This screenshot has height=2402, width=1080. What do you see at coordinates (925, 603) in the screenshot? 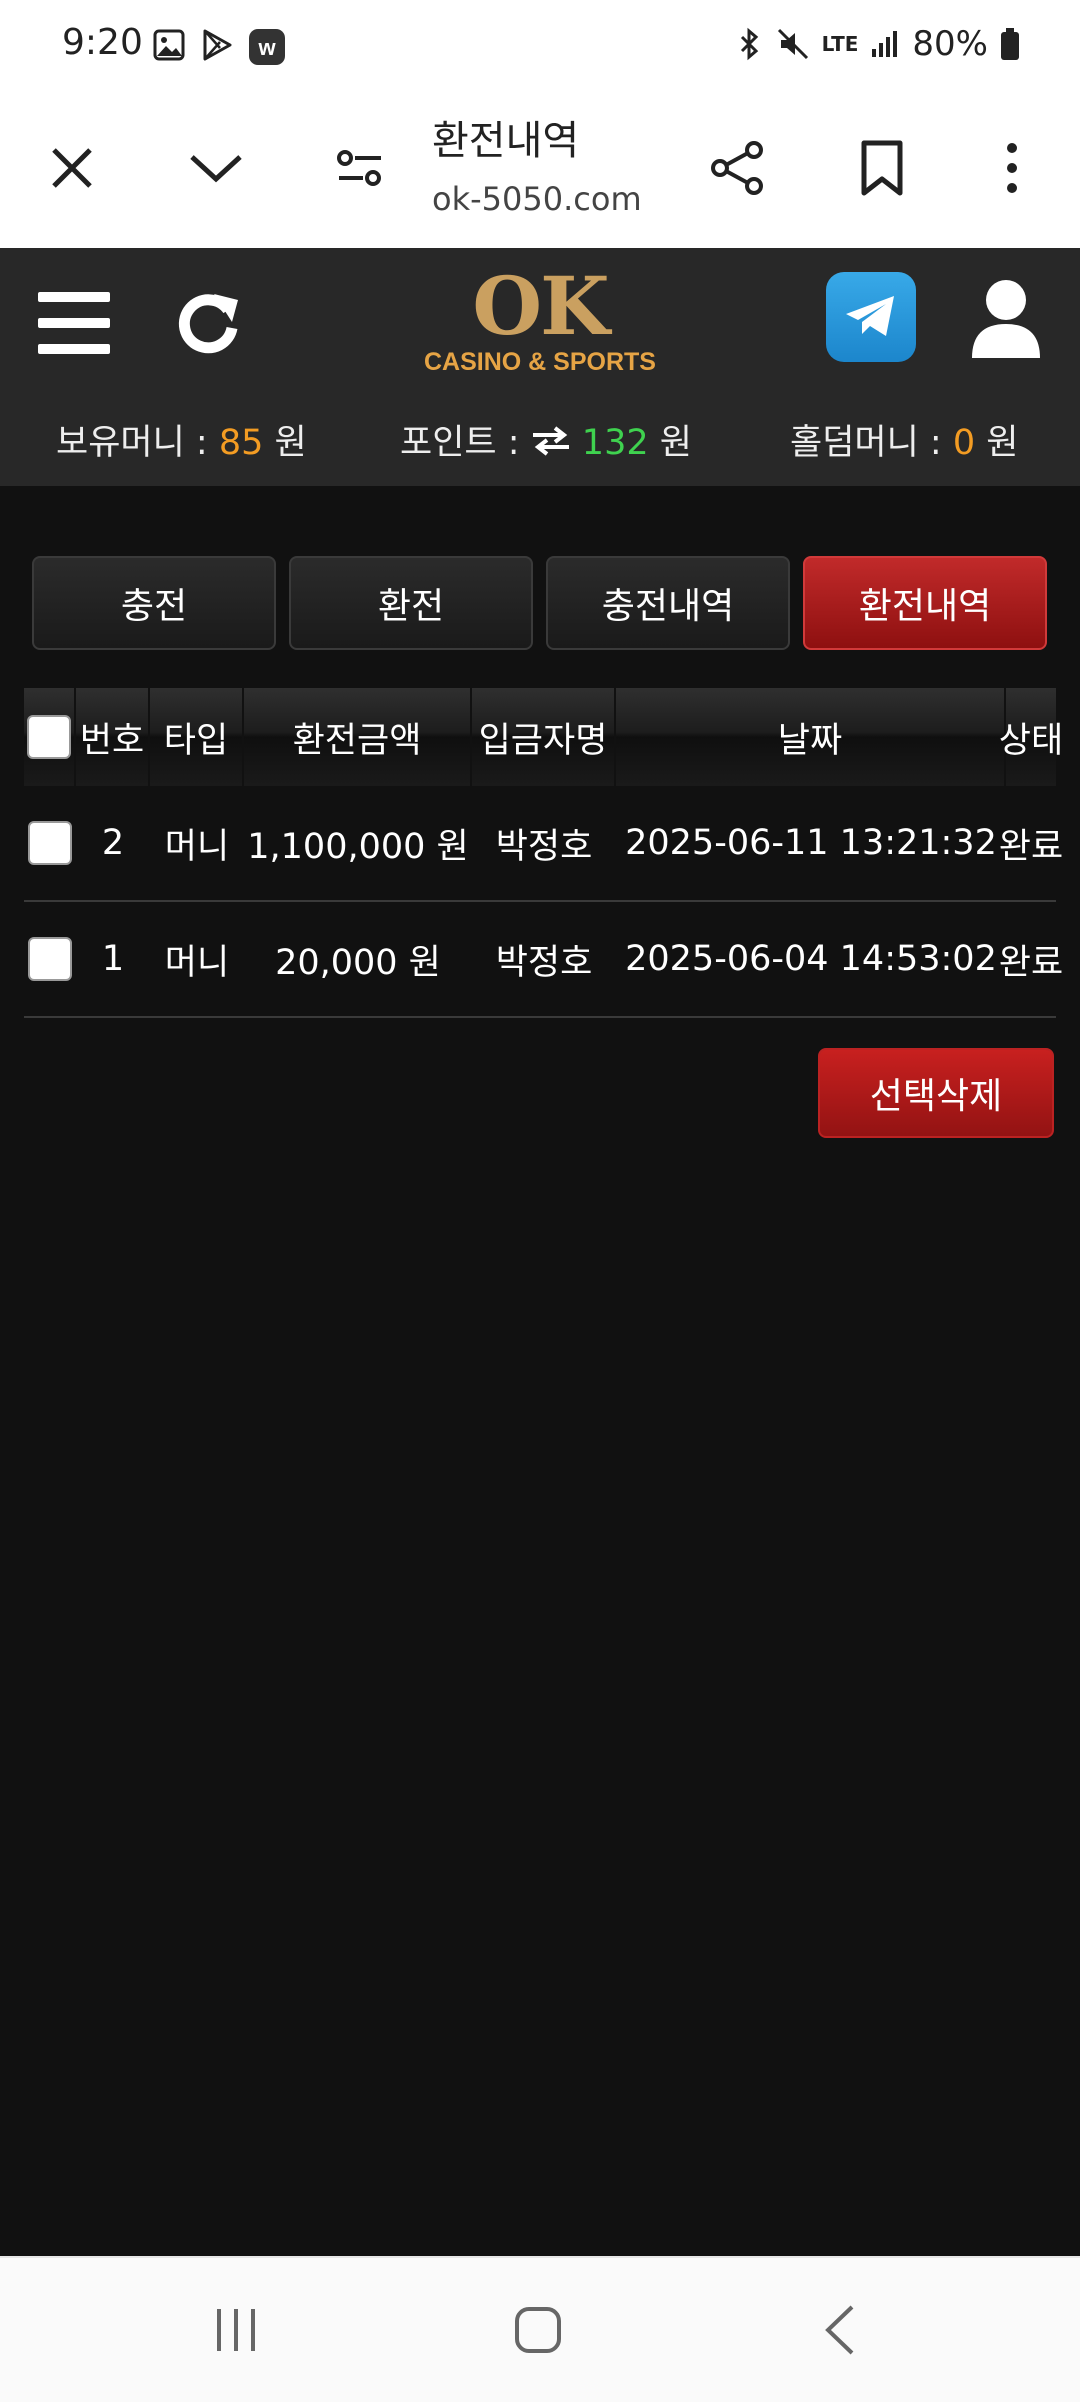
I see `tab-withdraw-history: 환전내역` at bounding box center [925, 603].